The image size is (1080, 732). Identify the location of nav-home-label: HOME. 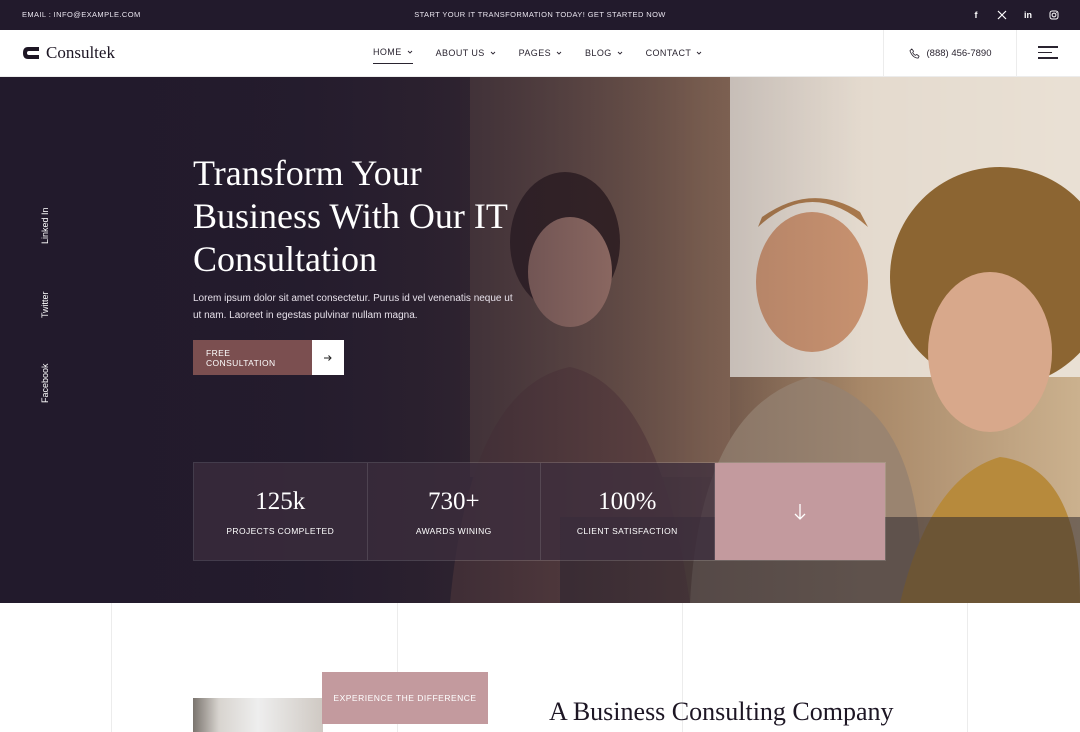
(387, 52).